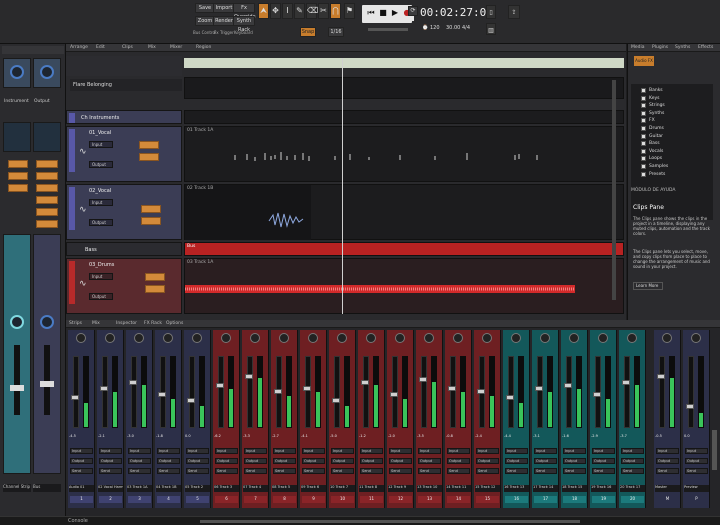  Describe the element at coordinates (487, 488) in the screenshot. I see `strip-name: 15 Track 12` at that location.